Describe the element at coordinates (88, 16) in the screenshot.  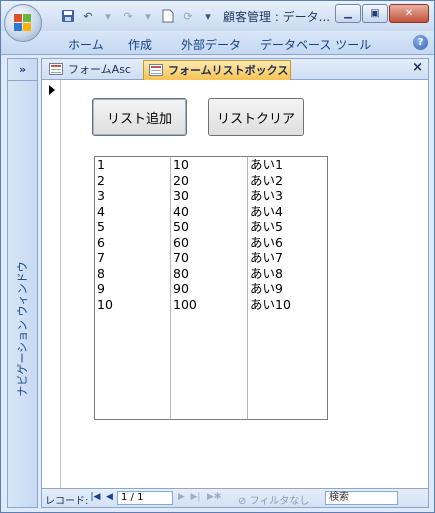
I see `undo-icon: ↶` at that location.